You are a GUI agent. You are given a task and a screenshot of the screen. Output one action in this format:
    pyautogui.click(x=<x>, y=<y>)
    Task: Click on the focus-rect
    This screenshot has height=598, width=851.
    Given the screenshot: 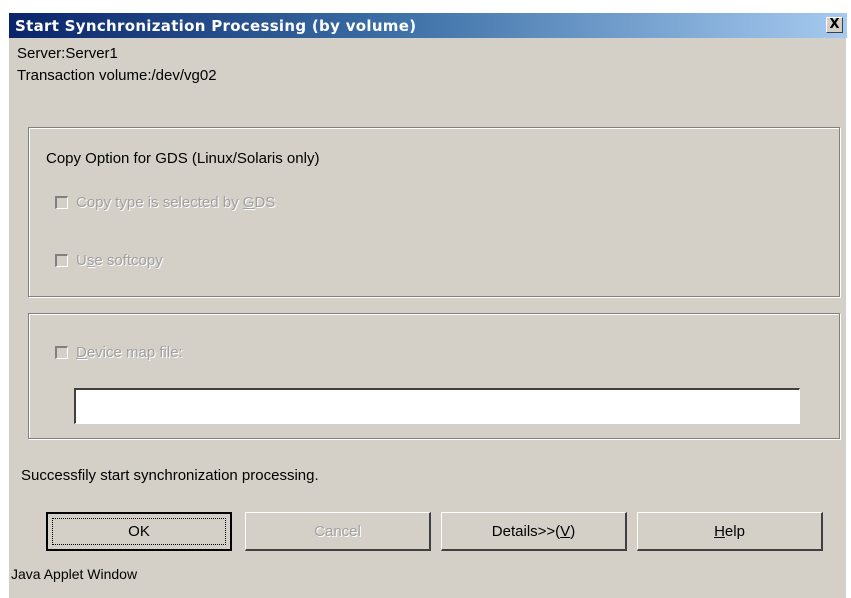 What is the action you would take?
    pyautogui.click(x=139, y=531)
    